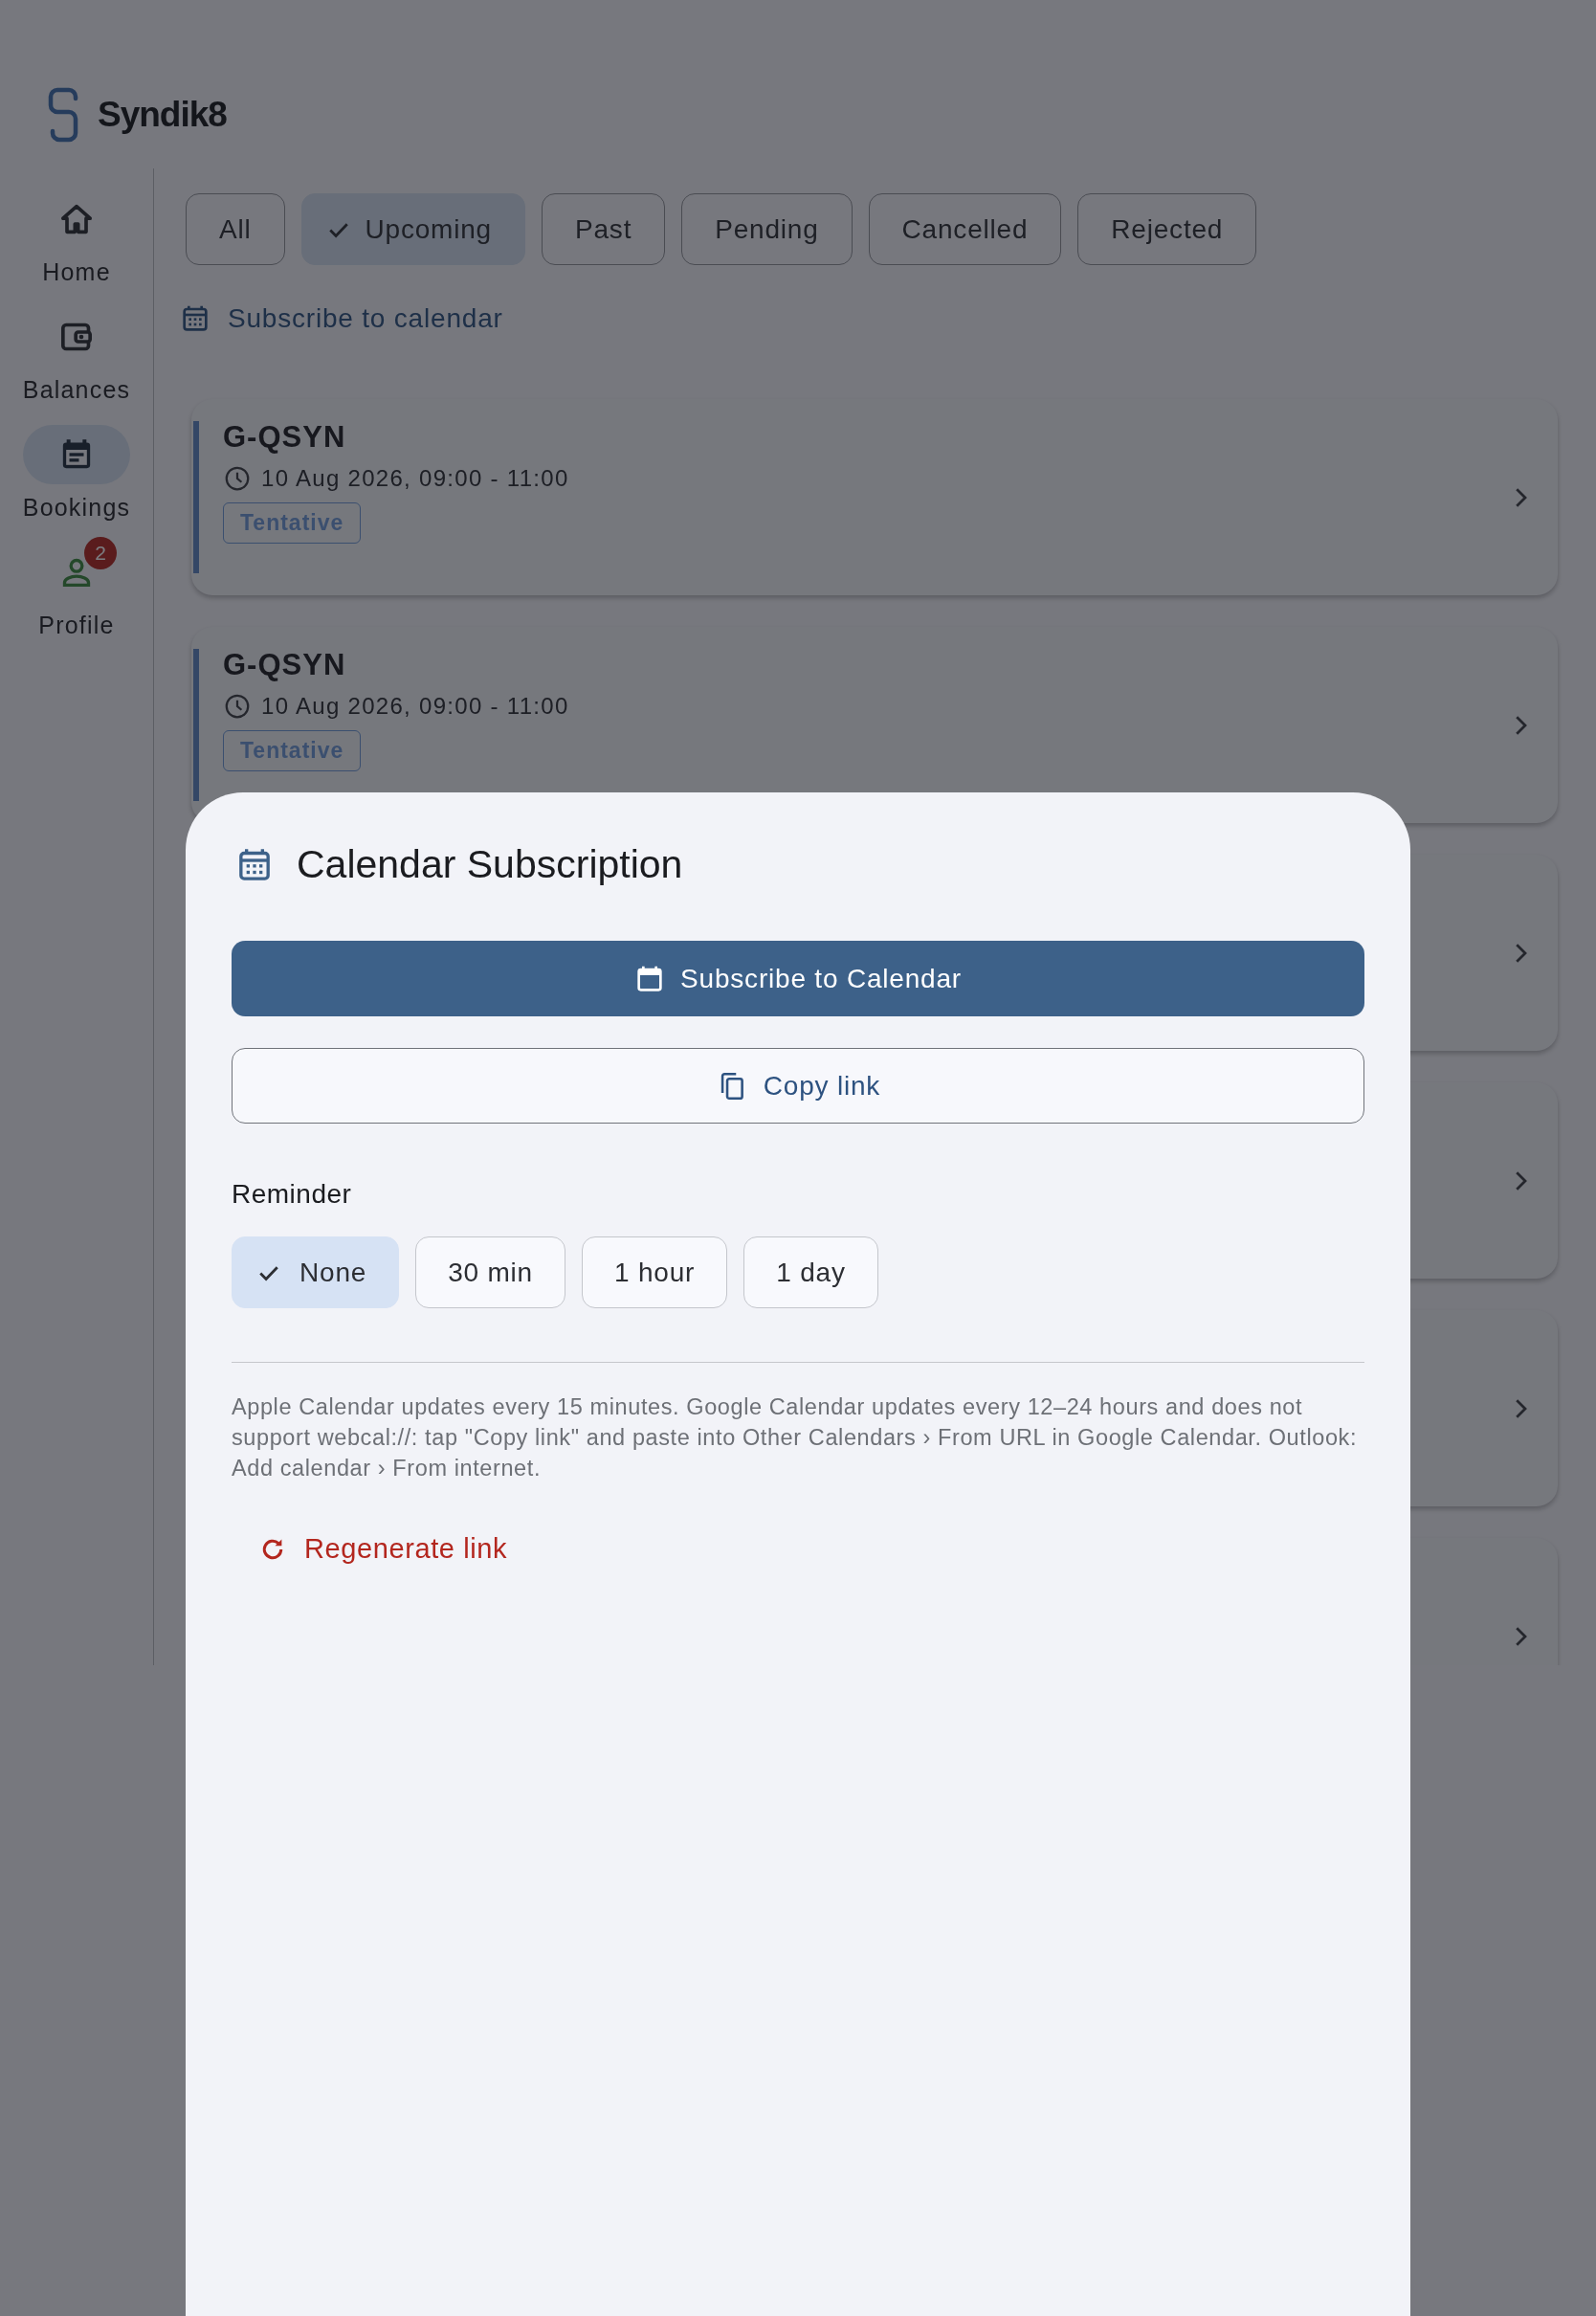 The image size is (1596, 2316). Describe the element at coordinates (293, 1195) in the screenshot. I see `reminder-label: Reminder` at that location.